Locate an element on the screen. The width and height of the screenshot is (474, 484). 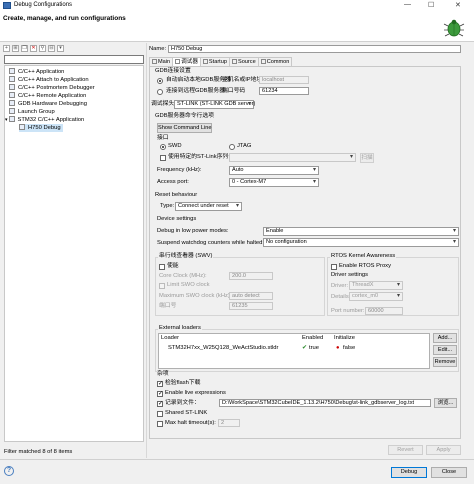
tab-label: Main is located at coordinates (164, 62).